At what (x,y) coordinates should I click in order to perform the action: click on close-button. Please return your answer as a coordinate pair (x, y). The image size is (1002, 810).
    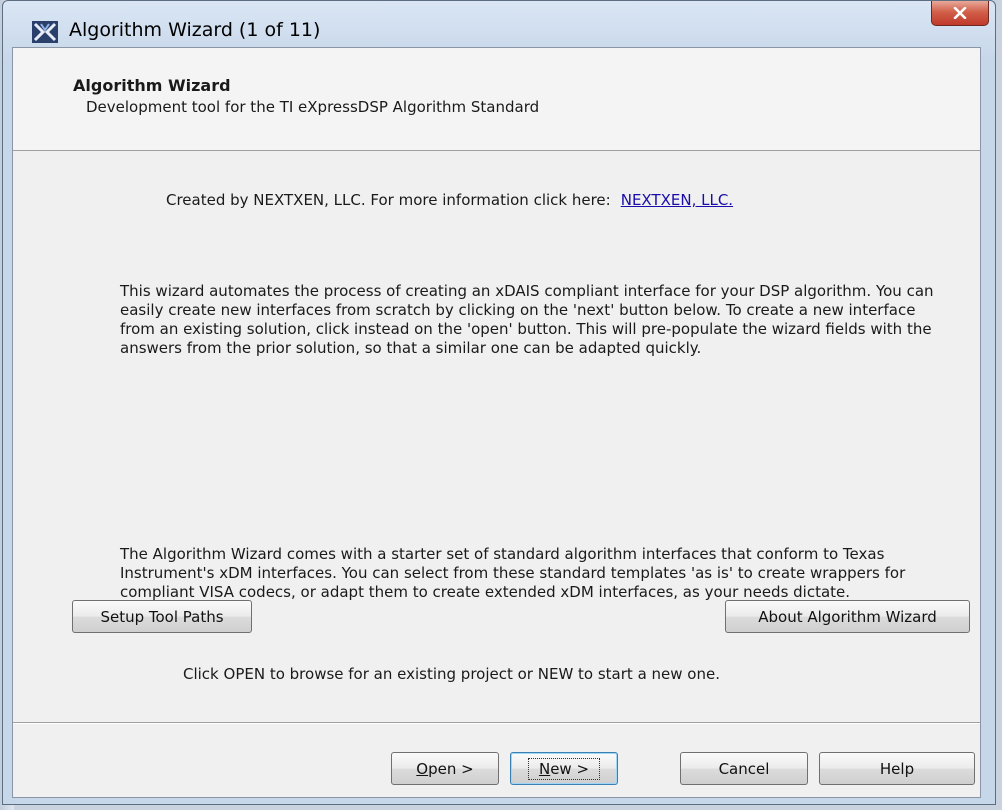
    Looking at the image, I should click on (960, 13).